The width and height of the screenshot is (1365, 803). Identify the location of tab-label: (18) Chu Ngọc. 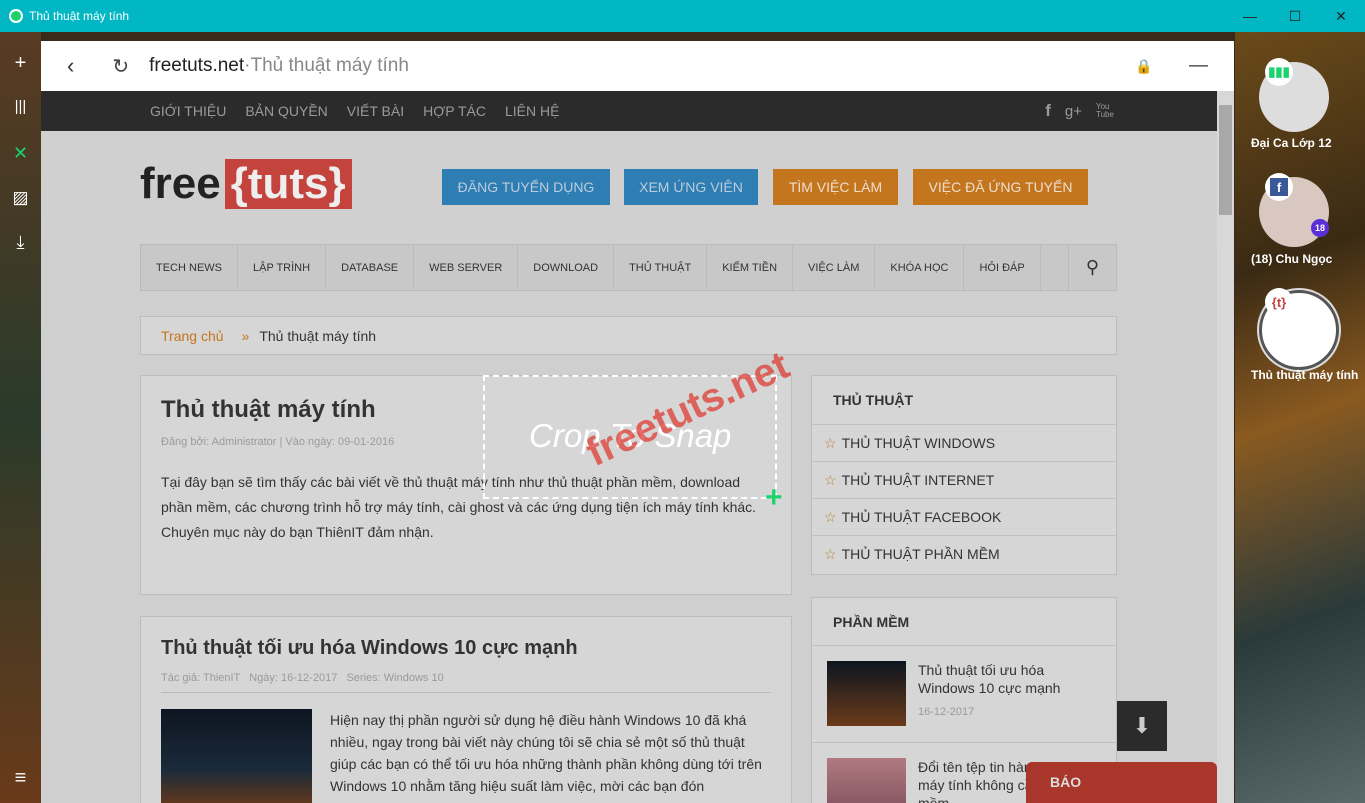
(1300, 259).